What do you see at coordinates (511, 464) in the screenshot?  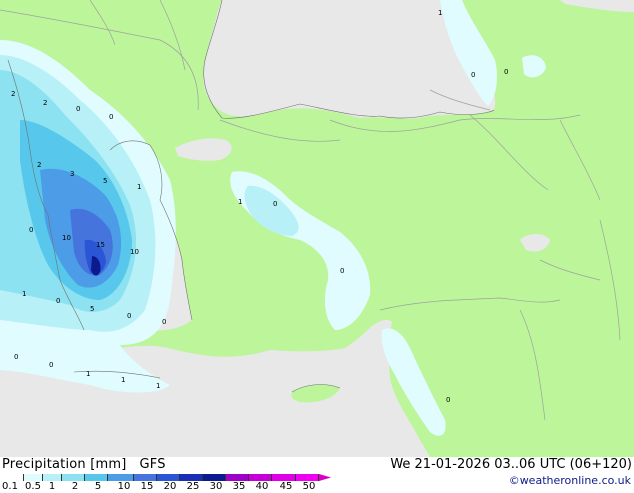 I see `forecast-datetime: We 21-01-2026 03..06 UTC (06+120)` at bounding box center [511, 464].